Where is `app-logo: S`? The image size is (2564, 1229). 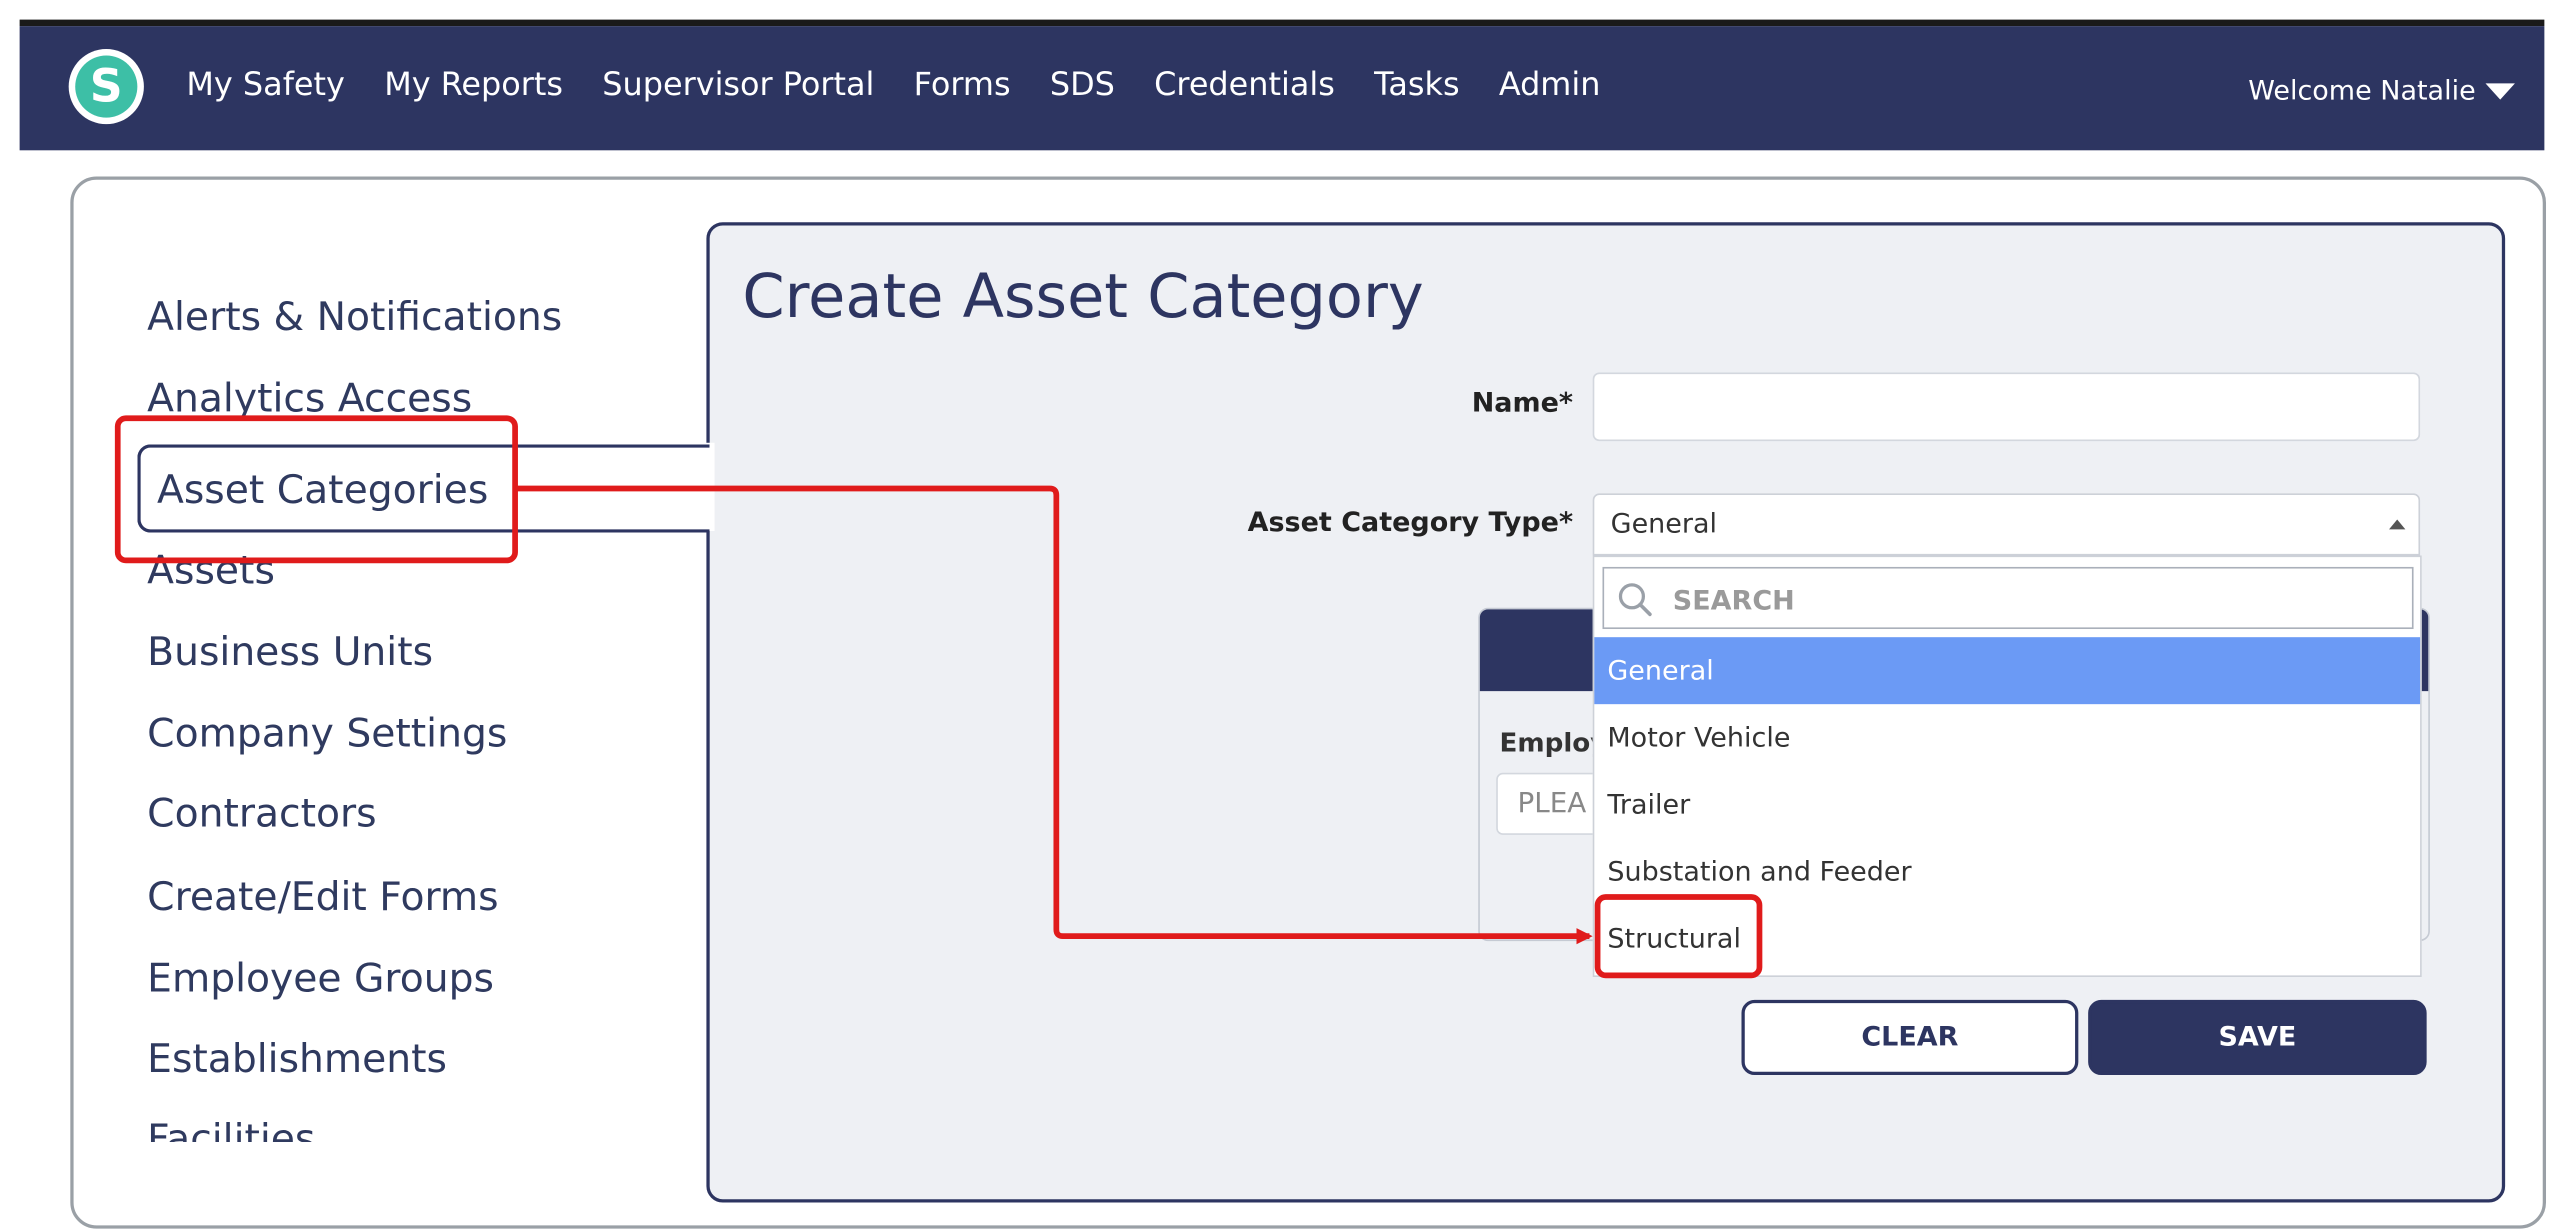
app-logo: S is located at coordinates (106, 87).